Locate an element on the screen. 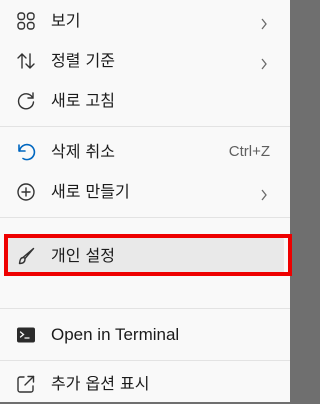  refresh-icon is located at coordinates (26, 101).